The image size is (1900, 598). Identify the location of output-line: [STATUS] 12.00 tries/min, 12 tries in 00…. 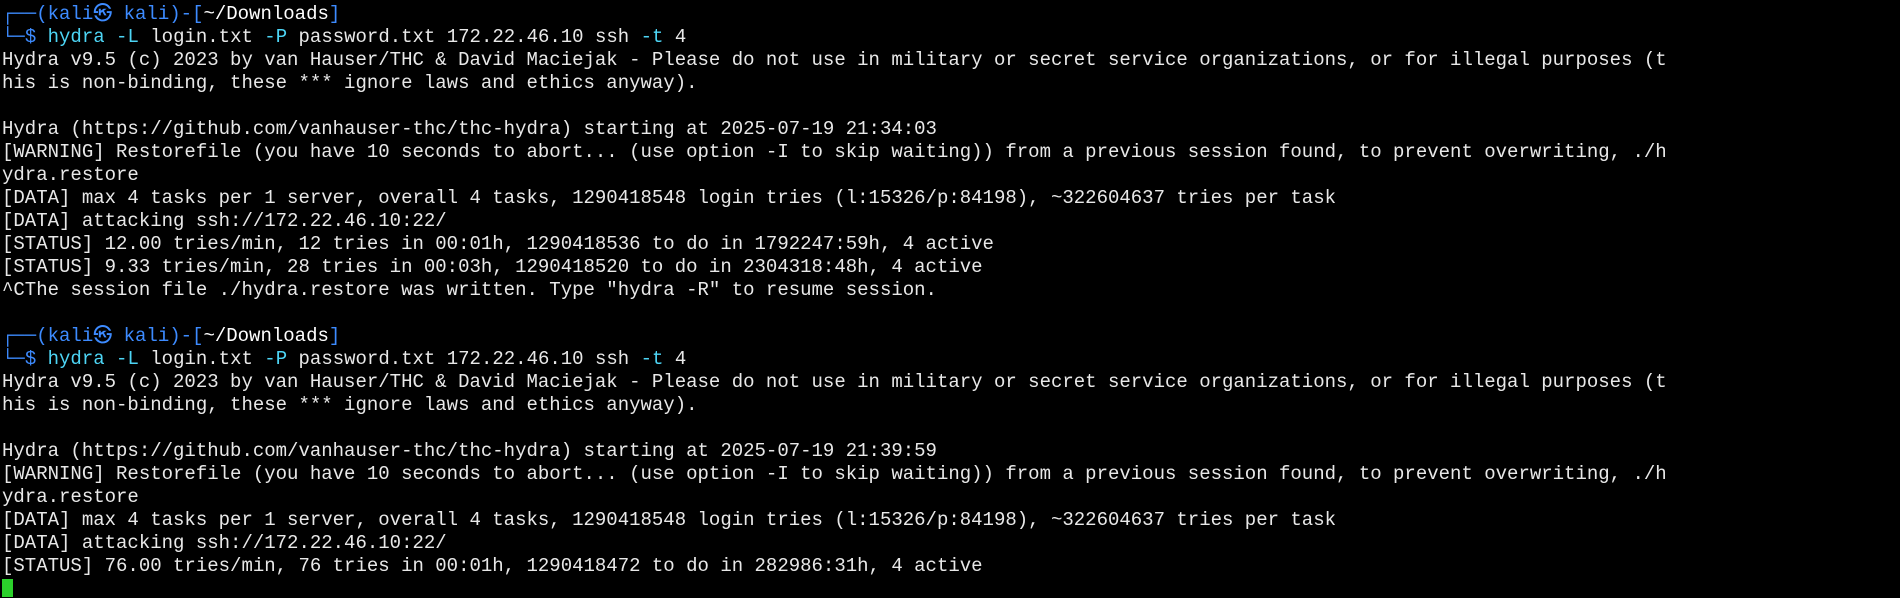
(498, 244).